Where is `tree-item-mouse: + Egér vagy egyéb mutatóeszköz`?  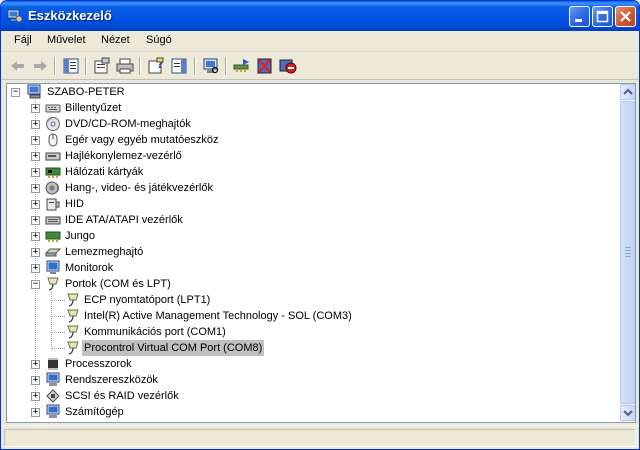
tree-item-mouse: + Egér vagy egyéb mutatóeszköz is located at coordinates (307, 140).